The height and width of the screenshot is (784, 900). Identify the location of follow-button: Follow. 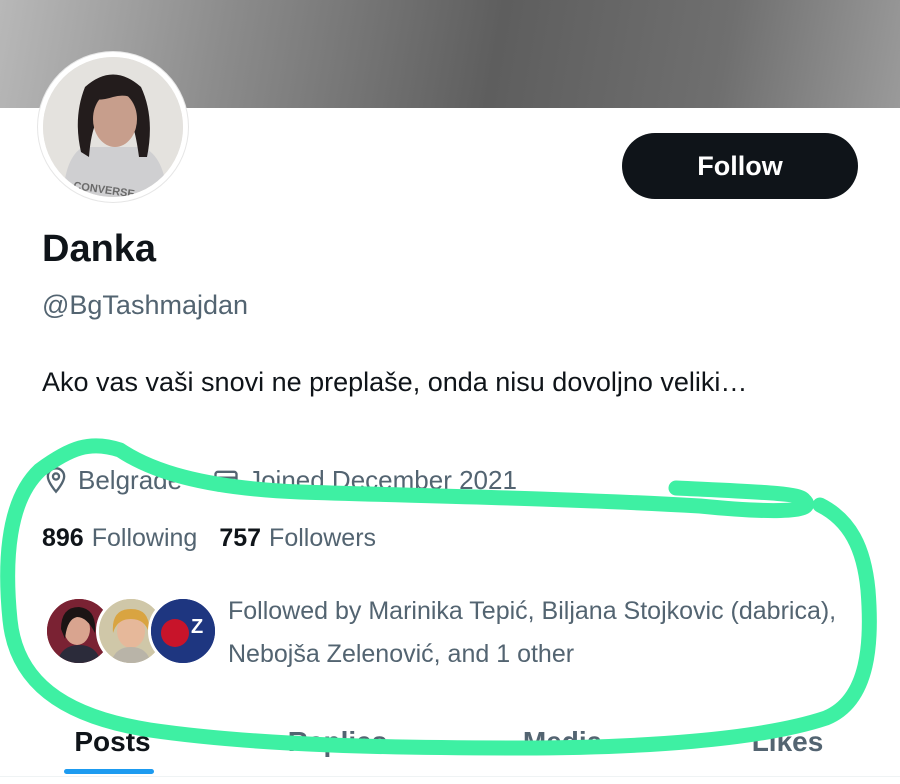
(740, 166).